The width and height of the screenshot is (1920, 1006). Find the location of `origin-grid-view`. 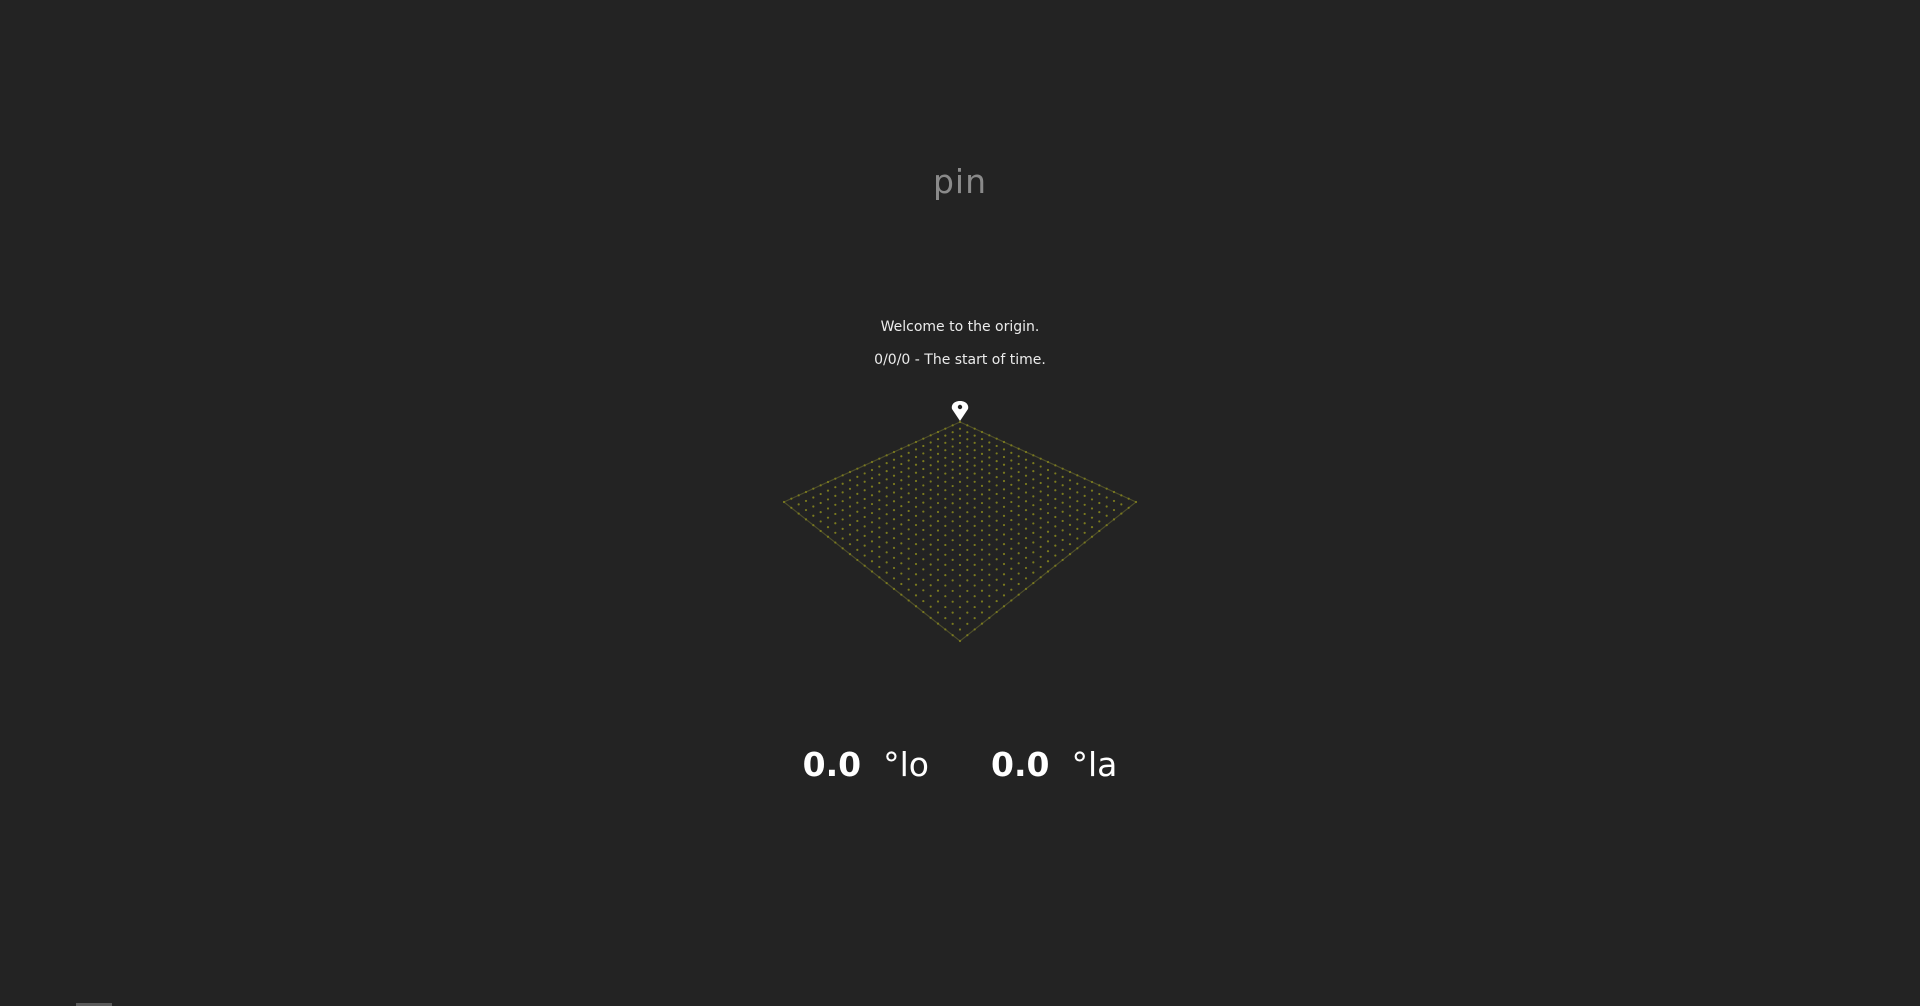

origin-grid-view is located at coordinates (960, 520).